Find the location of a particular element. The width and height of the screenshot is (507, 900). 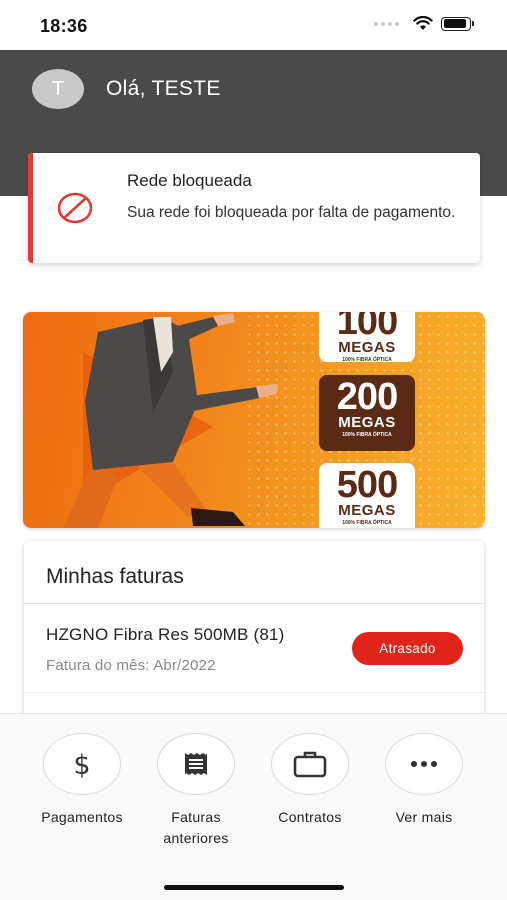

nav-item-faturas-anteriores: Faturas anteriores is located at coordinates (196, 791).